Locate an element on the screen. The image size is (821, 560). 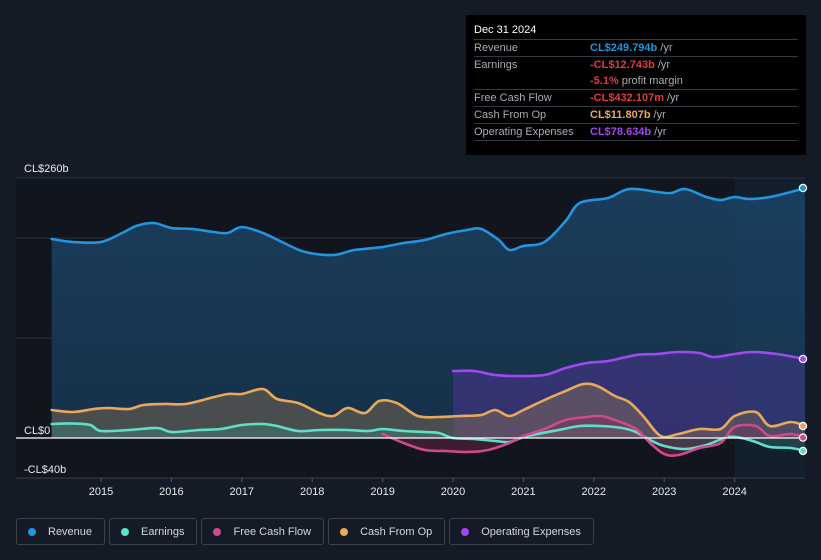
x-tick-label: 2020 is located at coordinates (453, 492).